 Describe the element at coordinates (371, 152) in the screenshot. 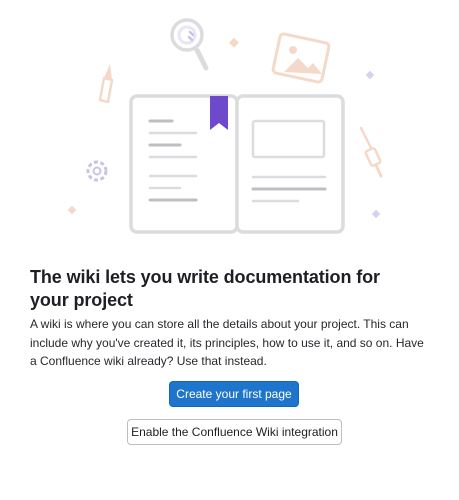

I see `brush-icon` at that location.